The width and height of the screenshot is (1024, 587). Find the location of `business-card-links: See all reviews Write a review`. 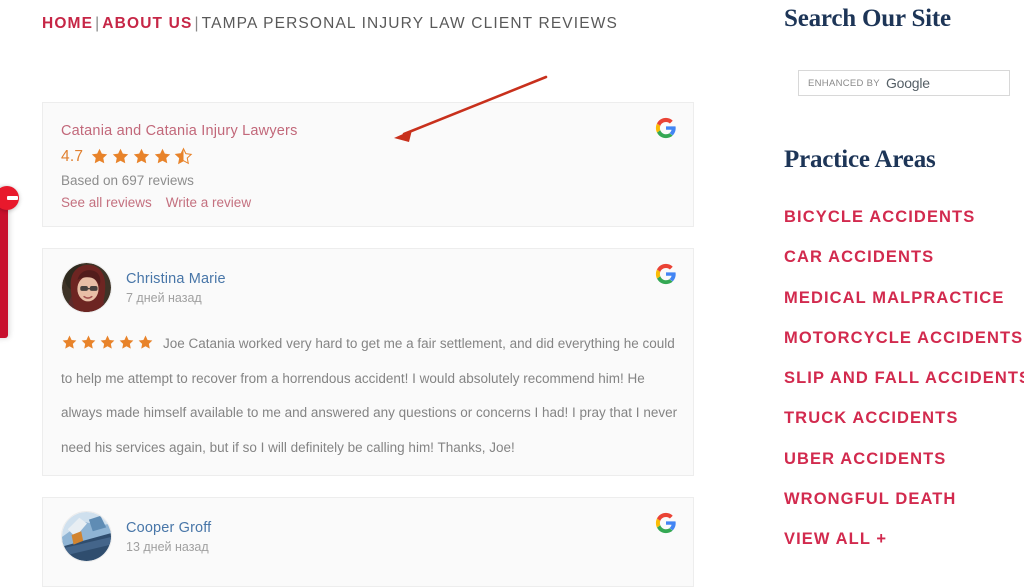

business-card-links: See all reviews Write a review is located at coordinates (156, 202).